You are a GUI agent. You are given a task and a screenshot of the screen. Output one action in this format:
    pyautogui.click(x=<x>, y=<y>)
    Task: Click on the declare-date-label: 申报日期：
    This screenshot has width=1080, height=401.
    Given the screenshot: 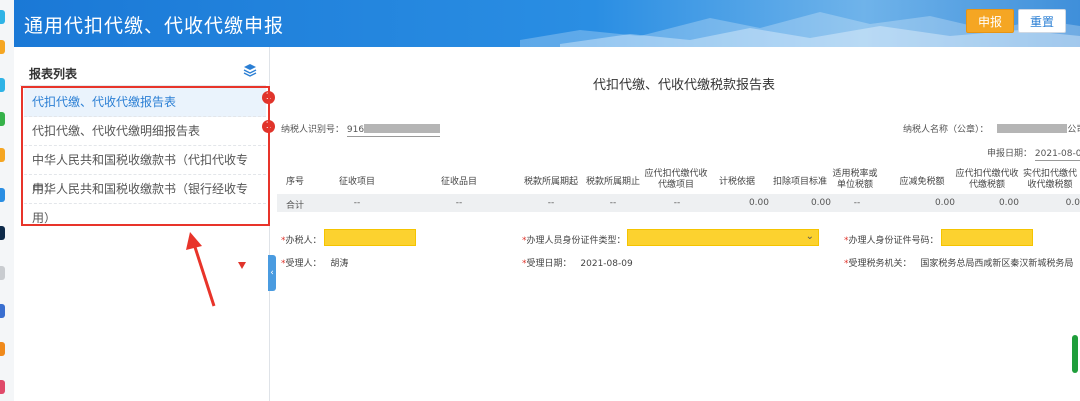 What is the action you would take?
    pyautogui.click(x=1010, y=154)
    